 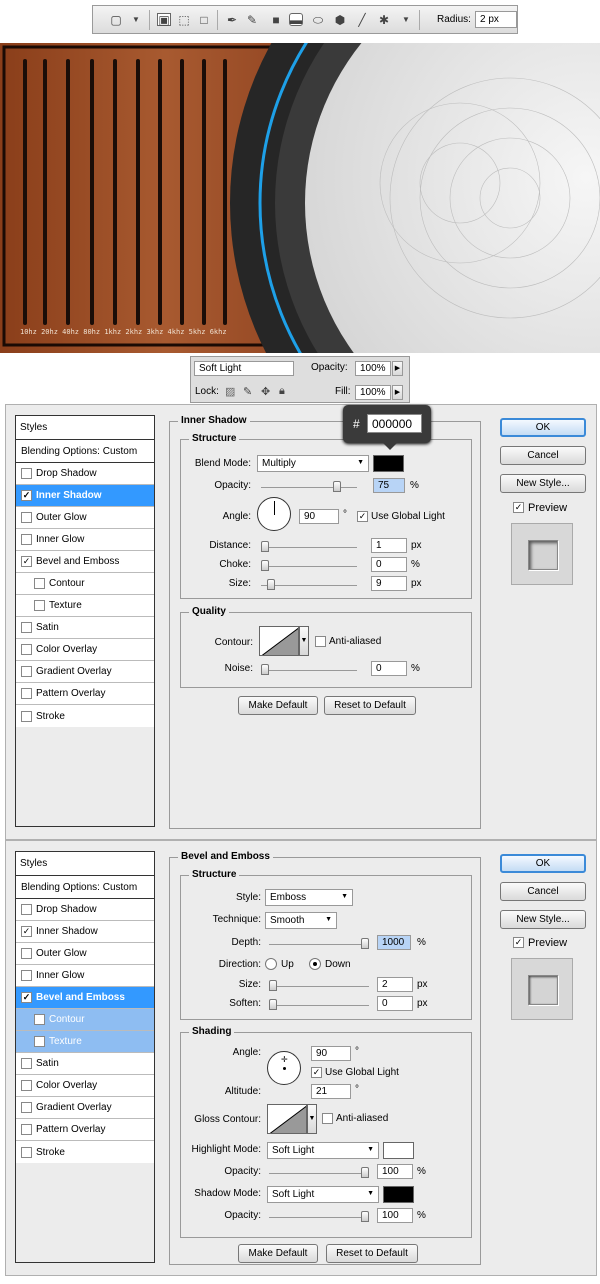 I want to click on fill-pixels-icon: □, so click(x=204, y=19).